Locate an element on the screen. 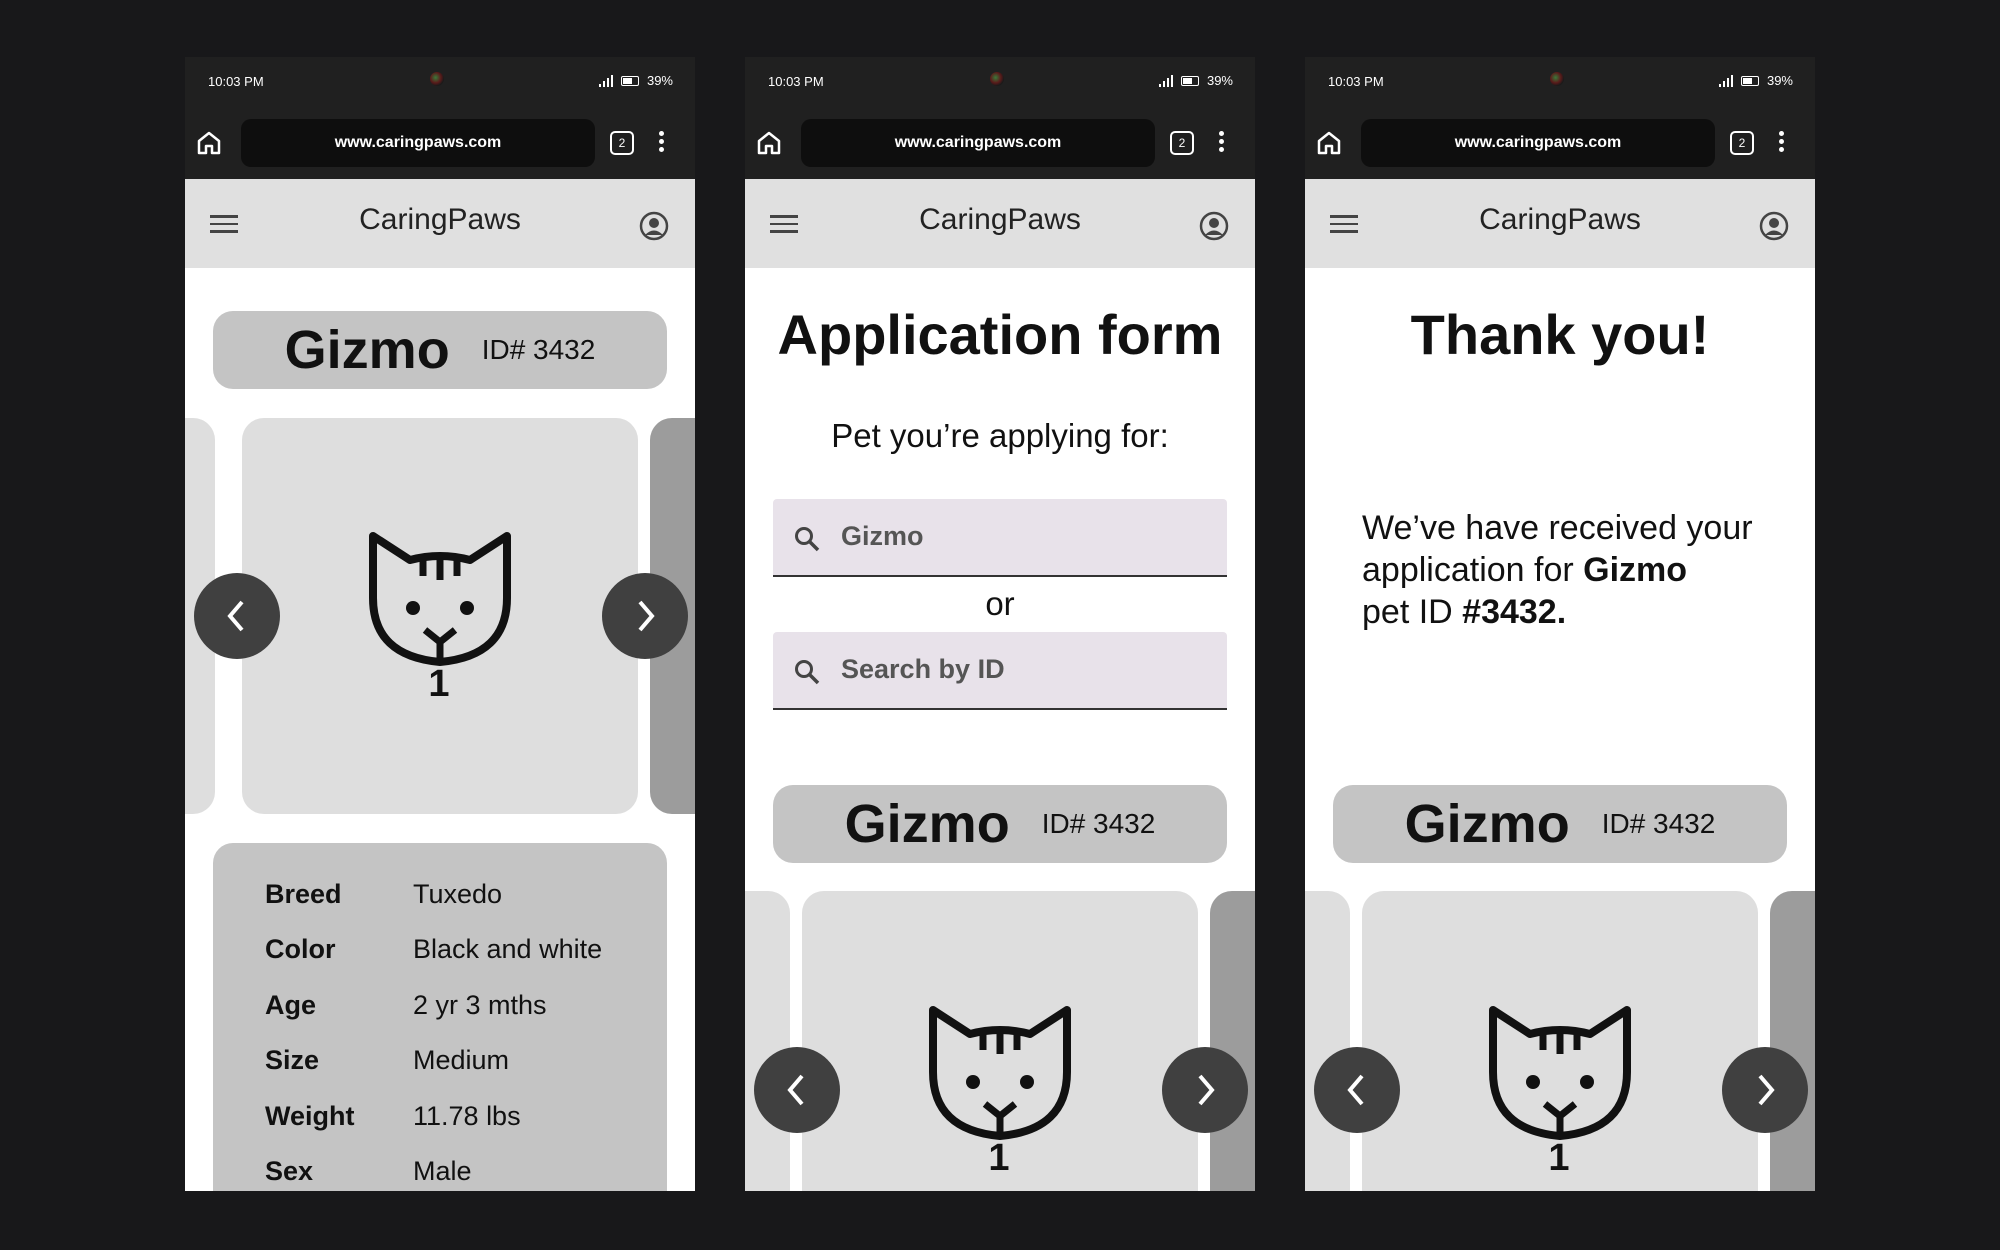 The width and height of the screenshot is (2000, 1250). confirmation-pet-name: Gizmo is located at coordinates (1635, 570).